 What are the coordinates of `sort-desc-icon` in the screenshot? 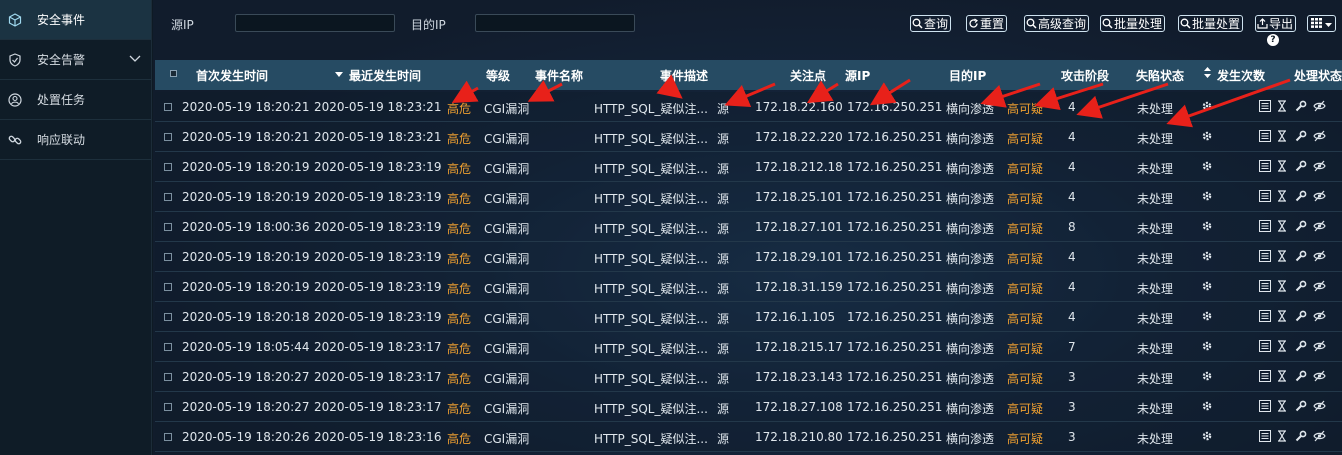 It's located at (339, 74).